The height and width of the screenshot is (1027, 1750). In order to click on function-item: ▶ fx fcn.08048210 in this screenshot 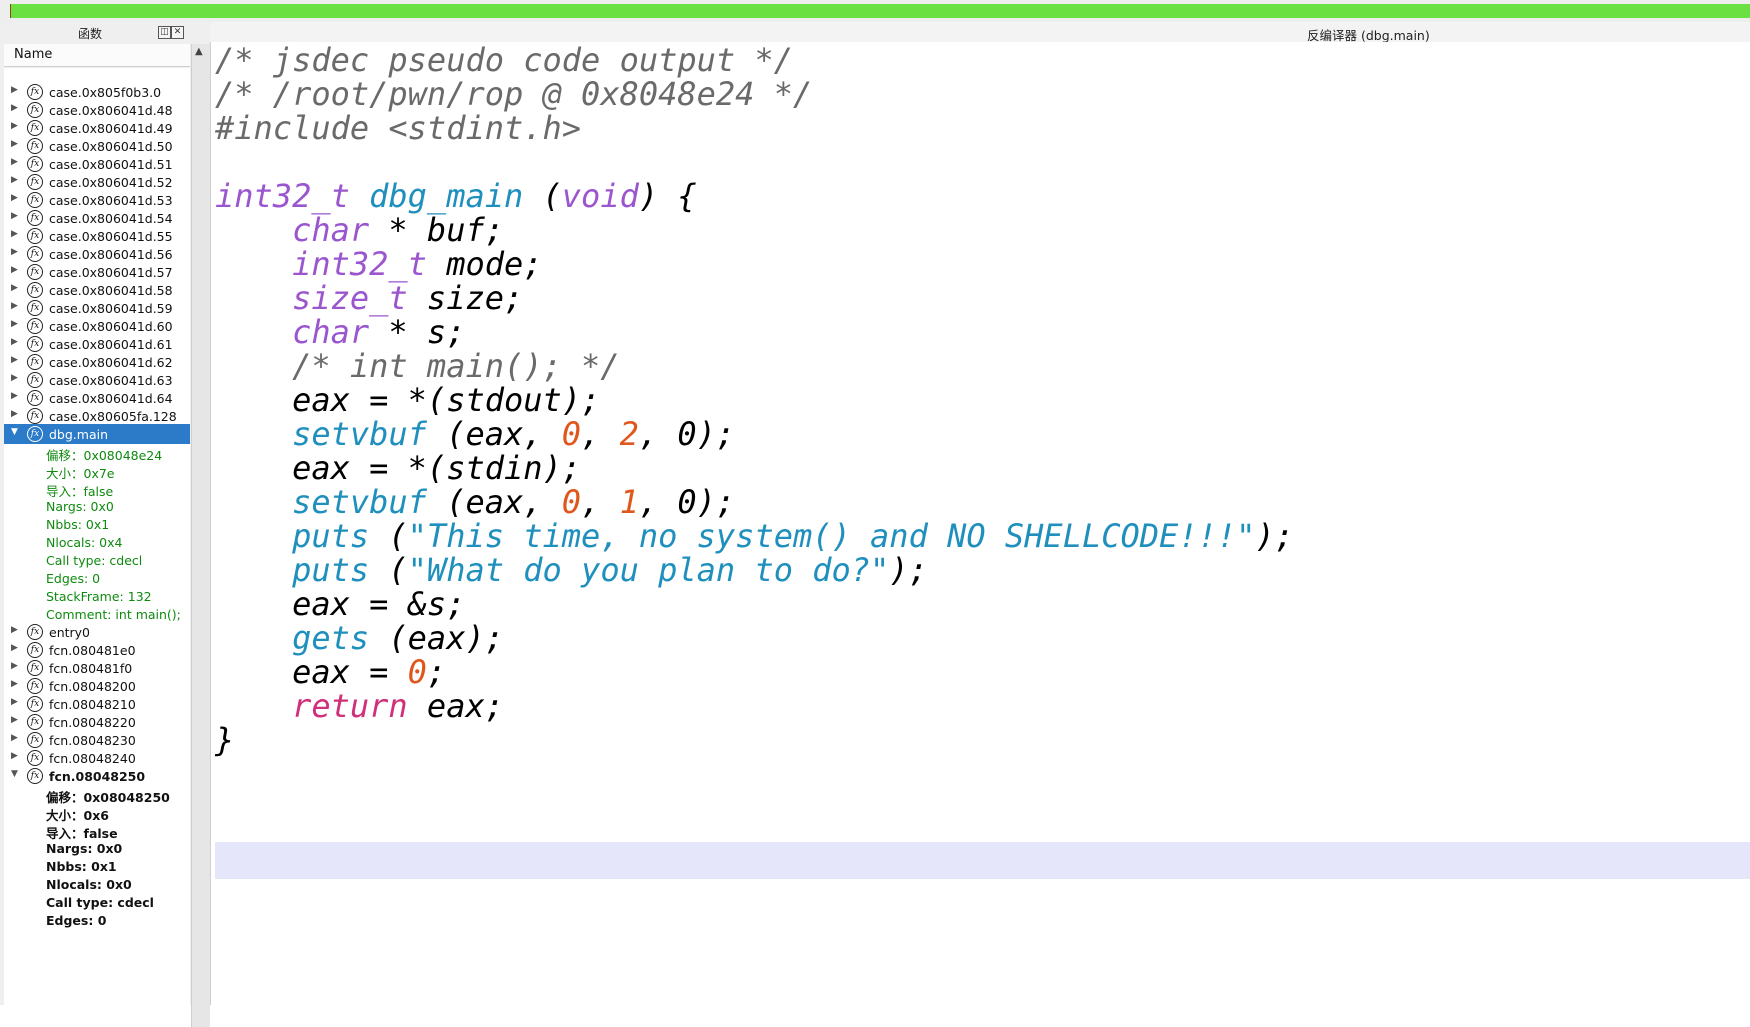, I will do `click(97, 704)`.